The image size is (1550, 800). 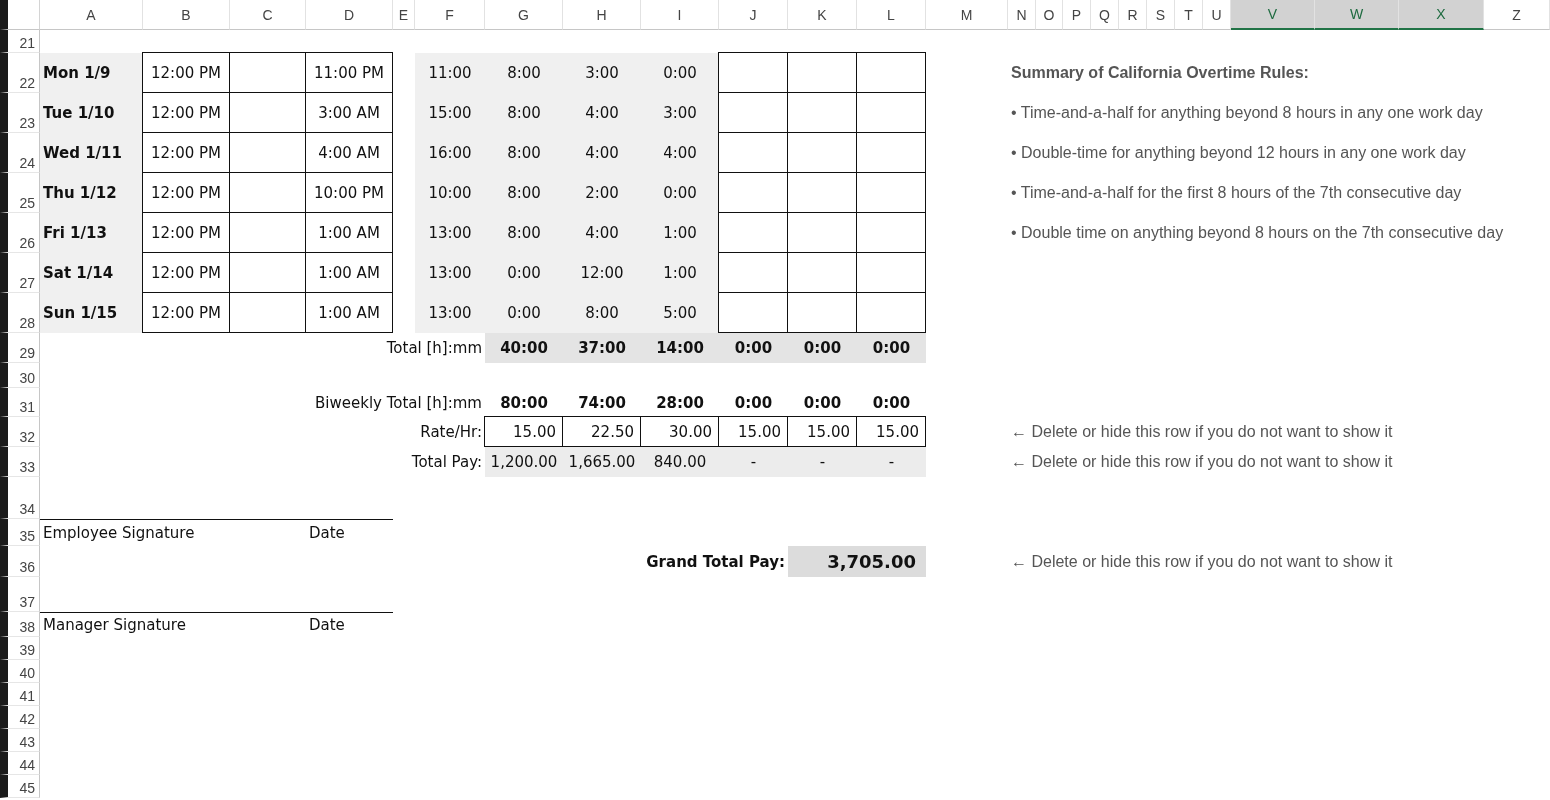 What do you see at coordinates (450, 73) in the screenshot?
I see `table-cell: 11:00` at bounding box center [450, 73].